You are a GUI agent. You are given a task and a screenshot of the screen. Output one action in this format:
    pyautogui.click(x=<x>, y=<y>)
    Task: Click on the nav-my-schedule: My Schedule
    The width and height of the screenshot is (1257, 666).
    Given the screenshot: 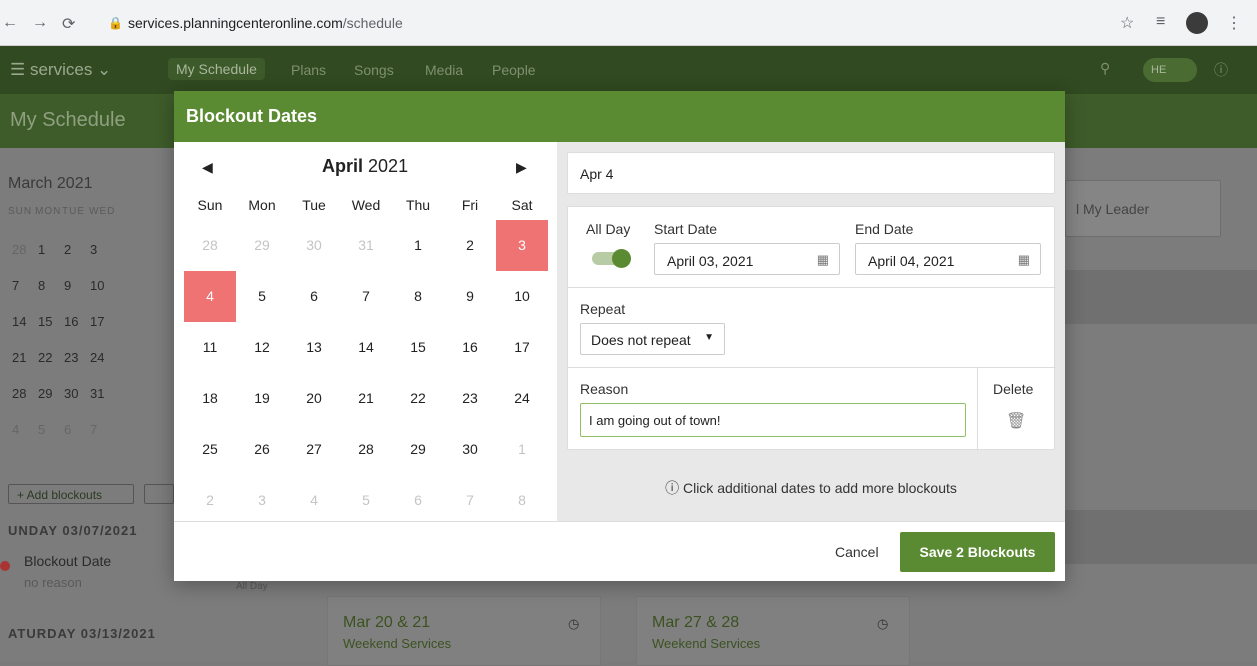 What is the action you would take?
    pyautogui.click(x=216, y=69)
    